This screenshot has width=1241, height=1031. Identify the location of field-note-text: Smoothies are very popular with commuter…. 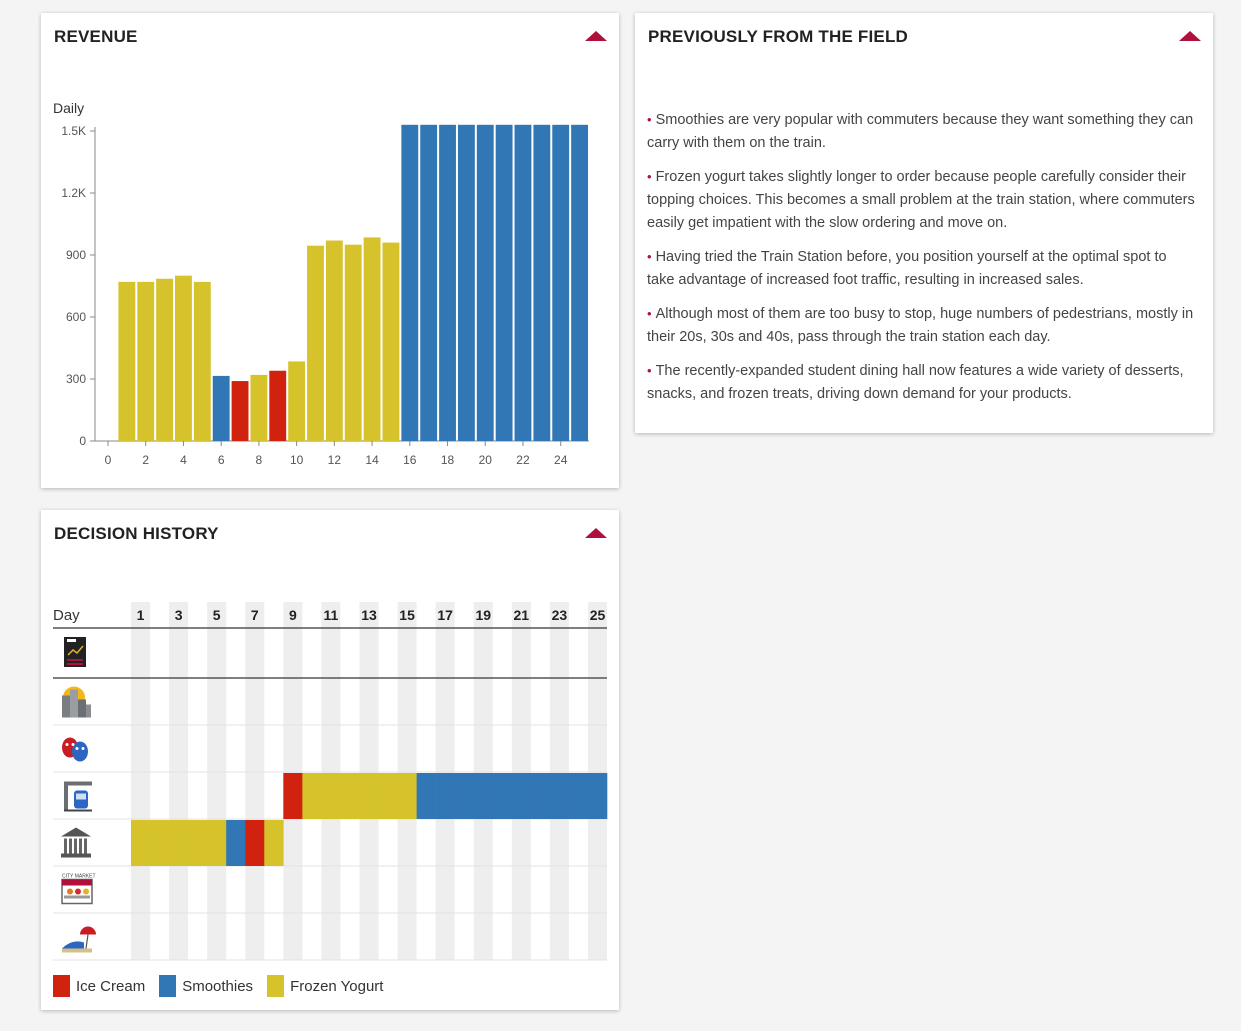
(920, 131).